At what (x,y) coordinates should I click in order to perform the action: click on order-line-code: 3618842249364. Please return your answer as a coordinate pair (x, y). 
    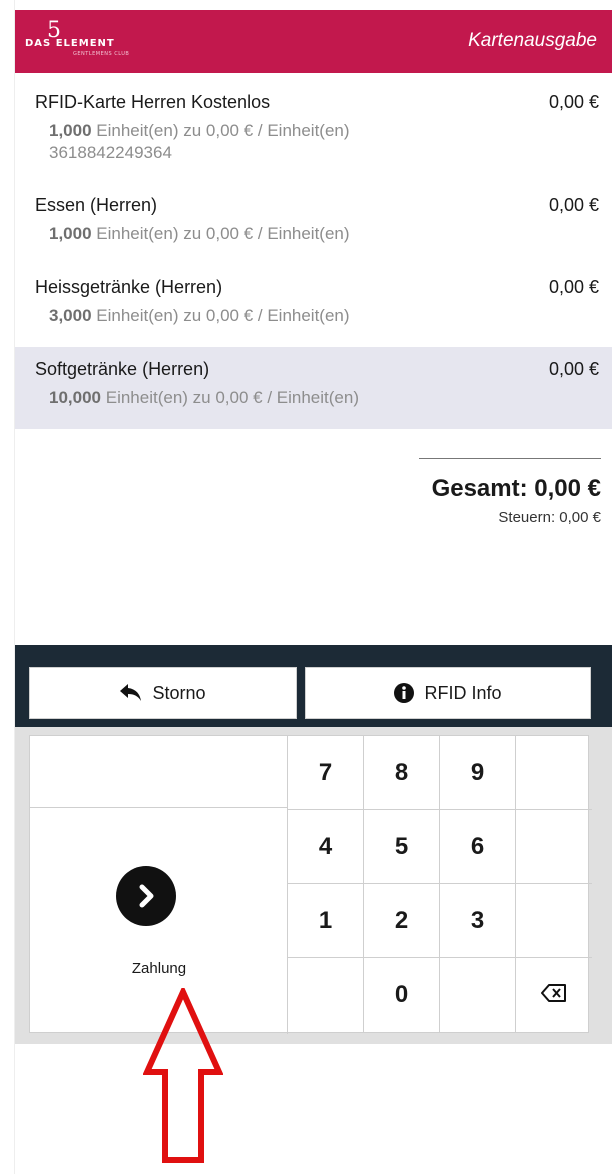
    Looking at the image, I should click on (110, 152).